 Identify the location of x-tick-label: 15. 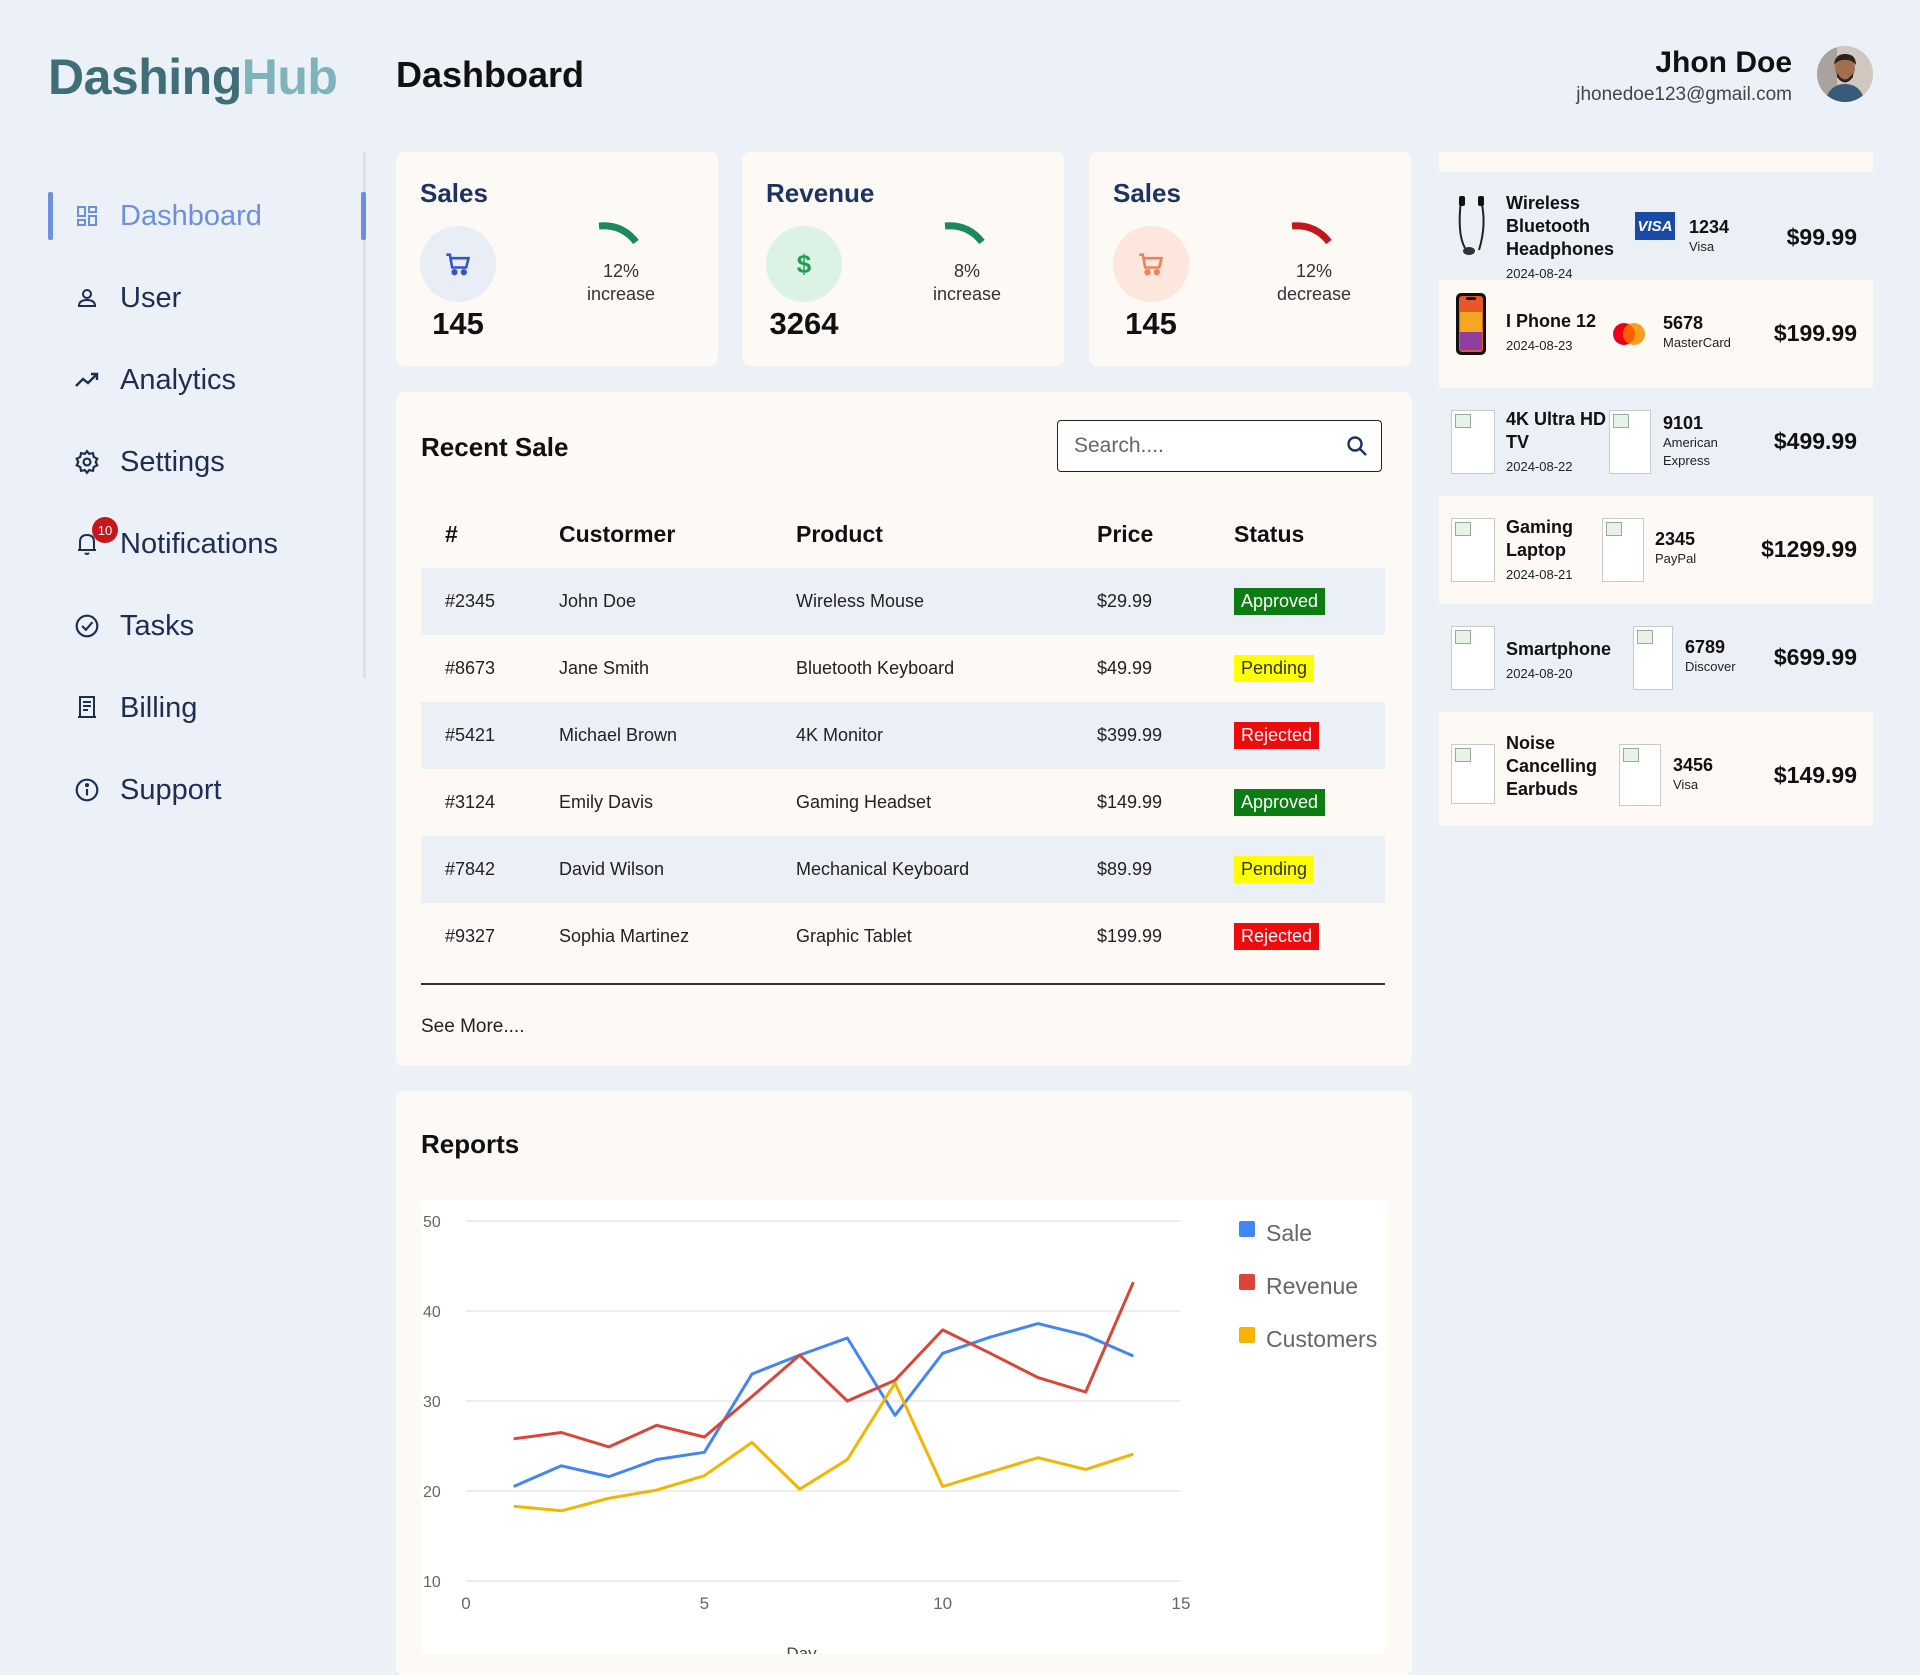
(1181, 1603).